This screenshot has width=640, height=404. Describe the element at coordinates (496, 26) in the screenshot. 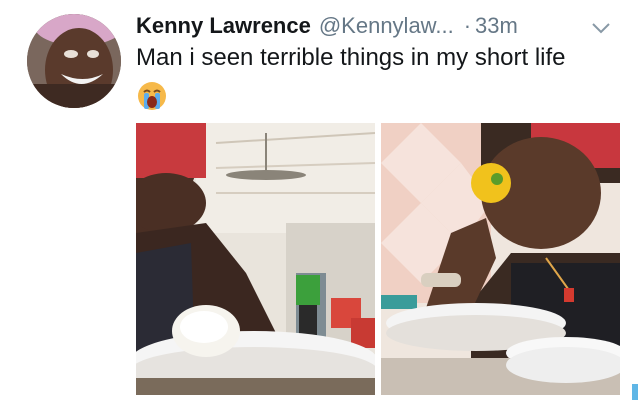

I see `timestamp: 33m` at that location.